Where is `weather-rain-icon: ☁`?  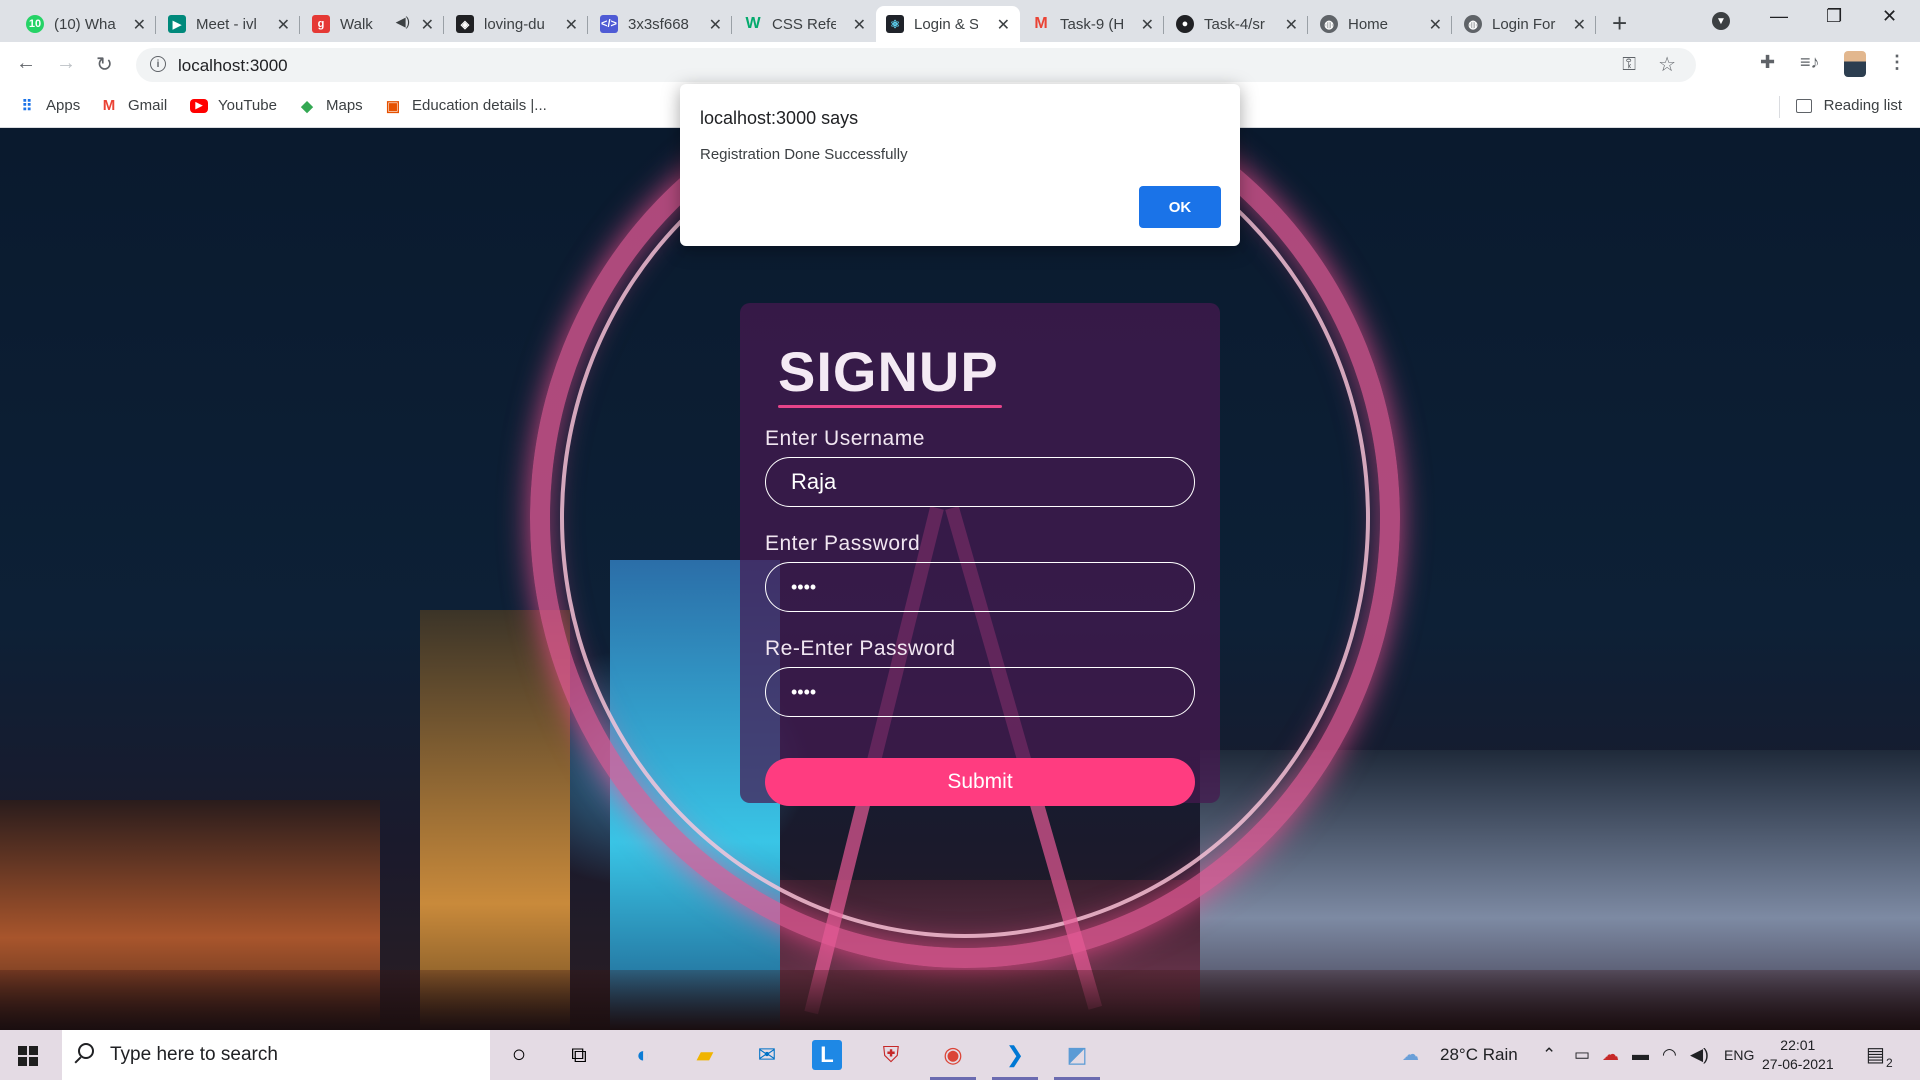
weather-rain-icon: ☁ is located at coordinates (1410, 1055).